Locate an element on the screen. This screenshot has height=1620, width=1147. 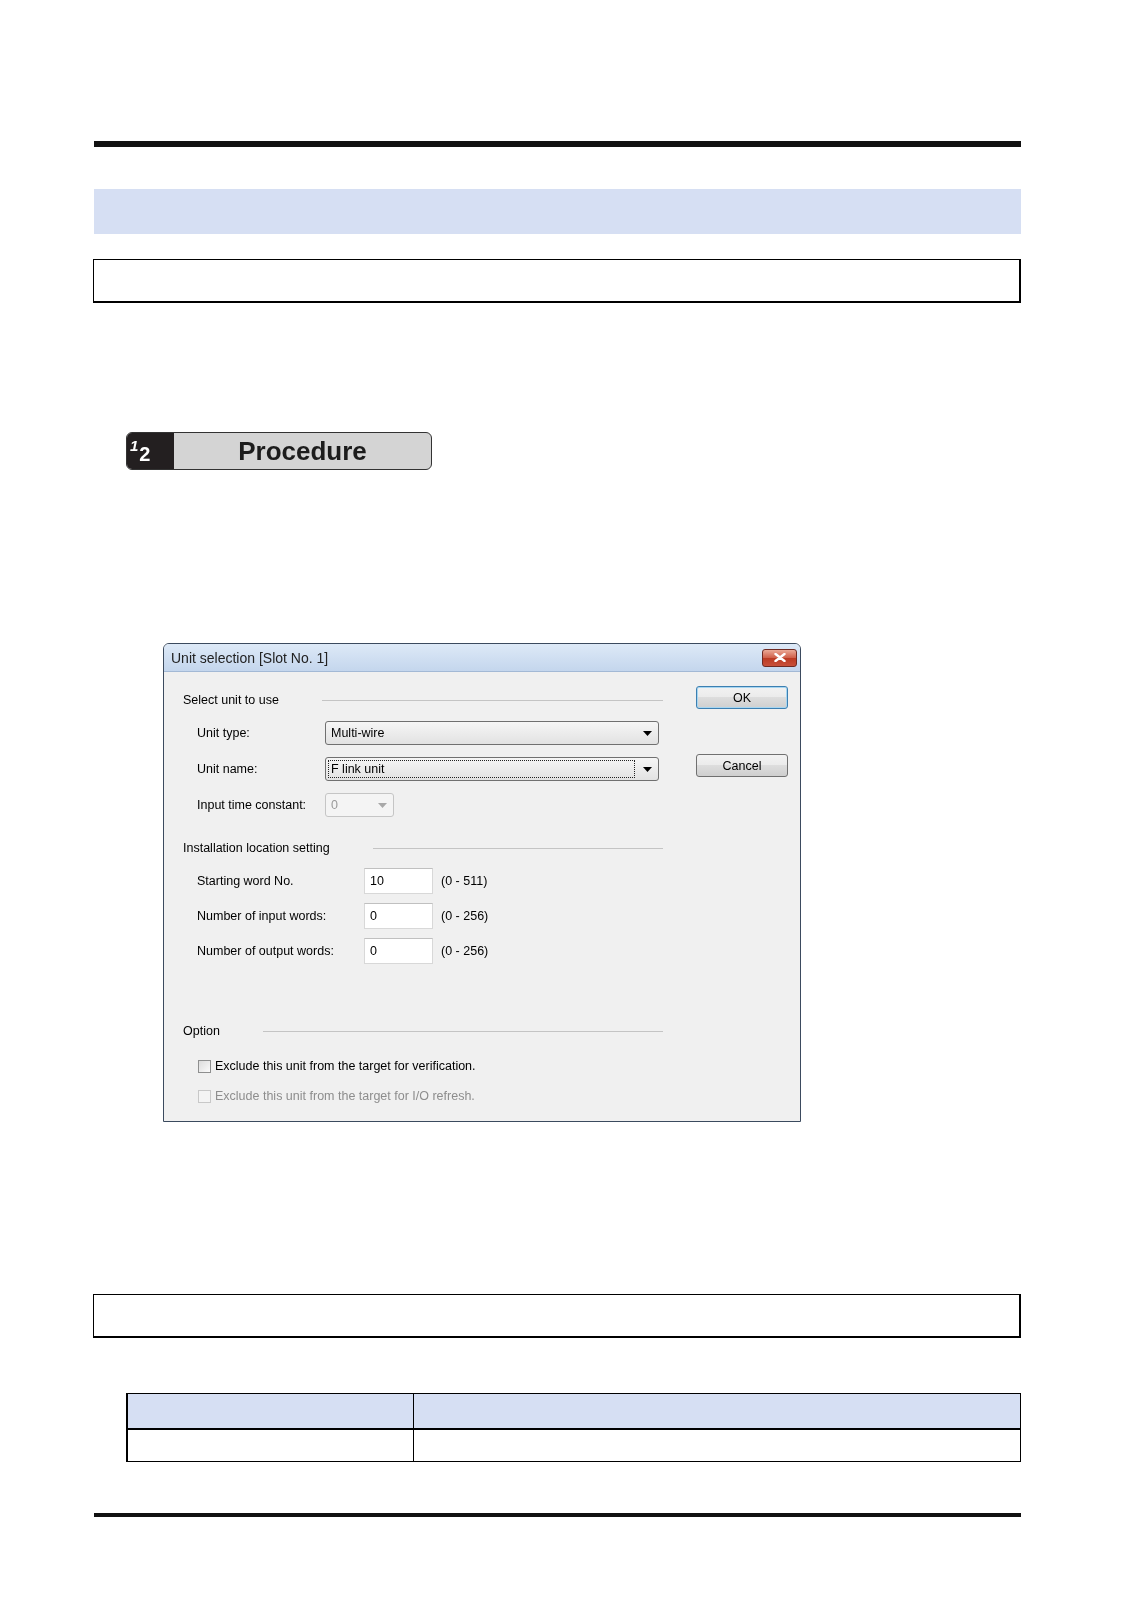
step-digit: 1 is located at coordinates (134, 446).